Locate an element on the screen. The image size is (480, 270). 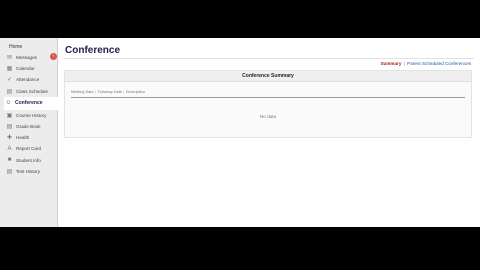
sidebar-item-grade-book: ▤ Grade Book is located at coordinates (31, 126).